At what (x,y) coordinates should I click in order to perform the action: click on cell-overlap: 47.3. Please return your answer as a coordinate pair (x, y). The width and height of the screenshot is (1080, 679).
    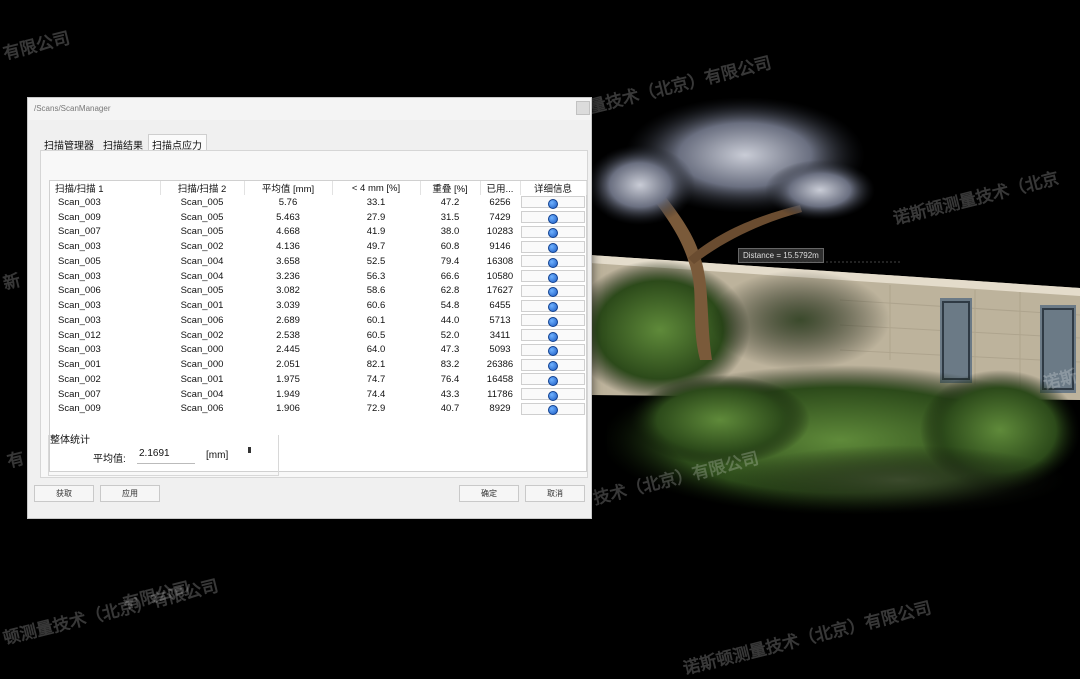
    Looking at the image, I should click on (450, 350).